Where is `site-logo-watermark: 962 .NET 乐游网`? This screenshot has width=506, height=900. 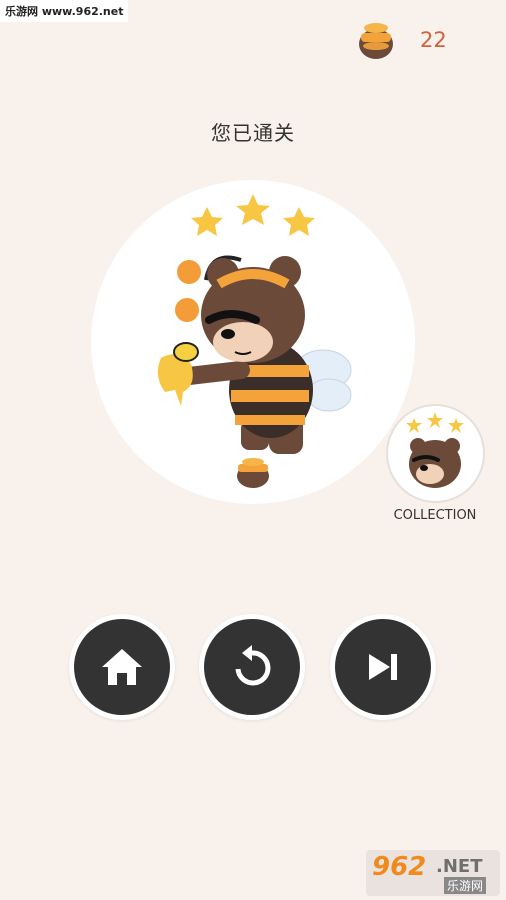 site-logo-watermark: 962 .NET 乐游网 is located at coordinates (433, 873).